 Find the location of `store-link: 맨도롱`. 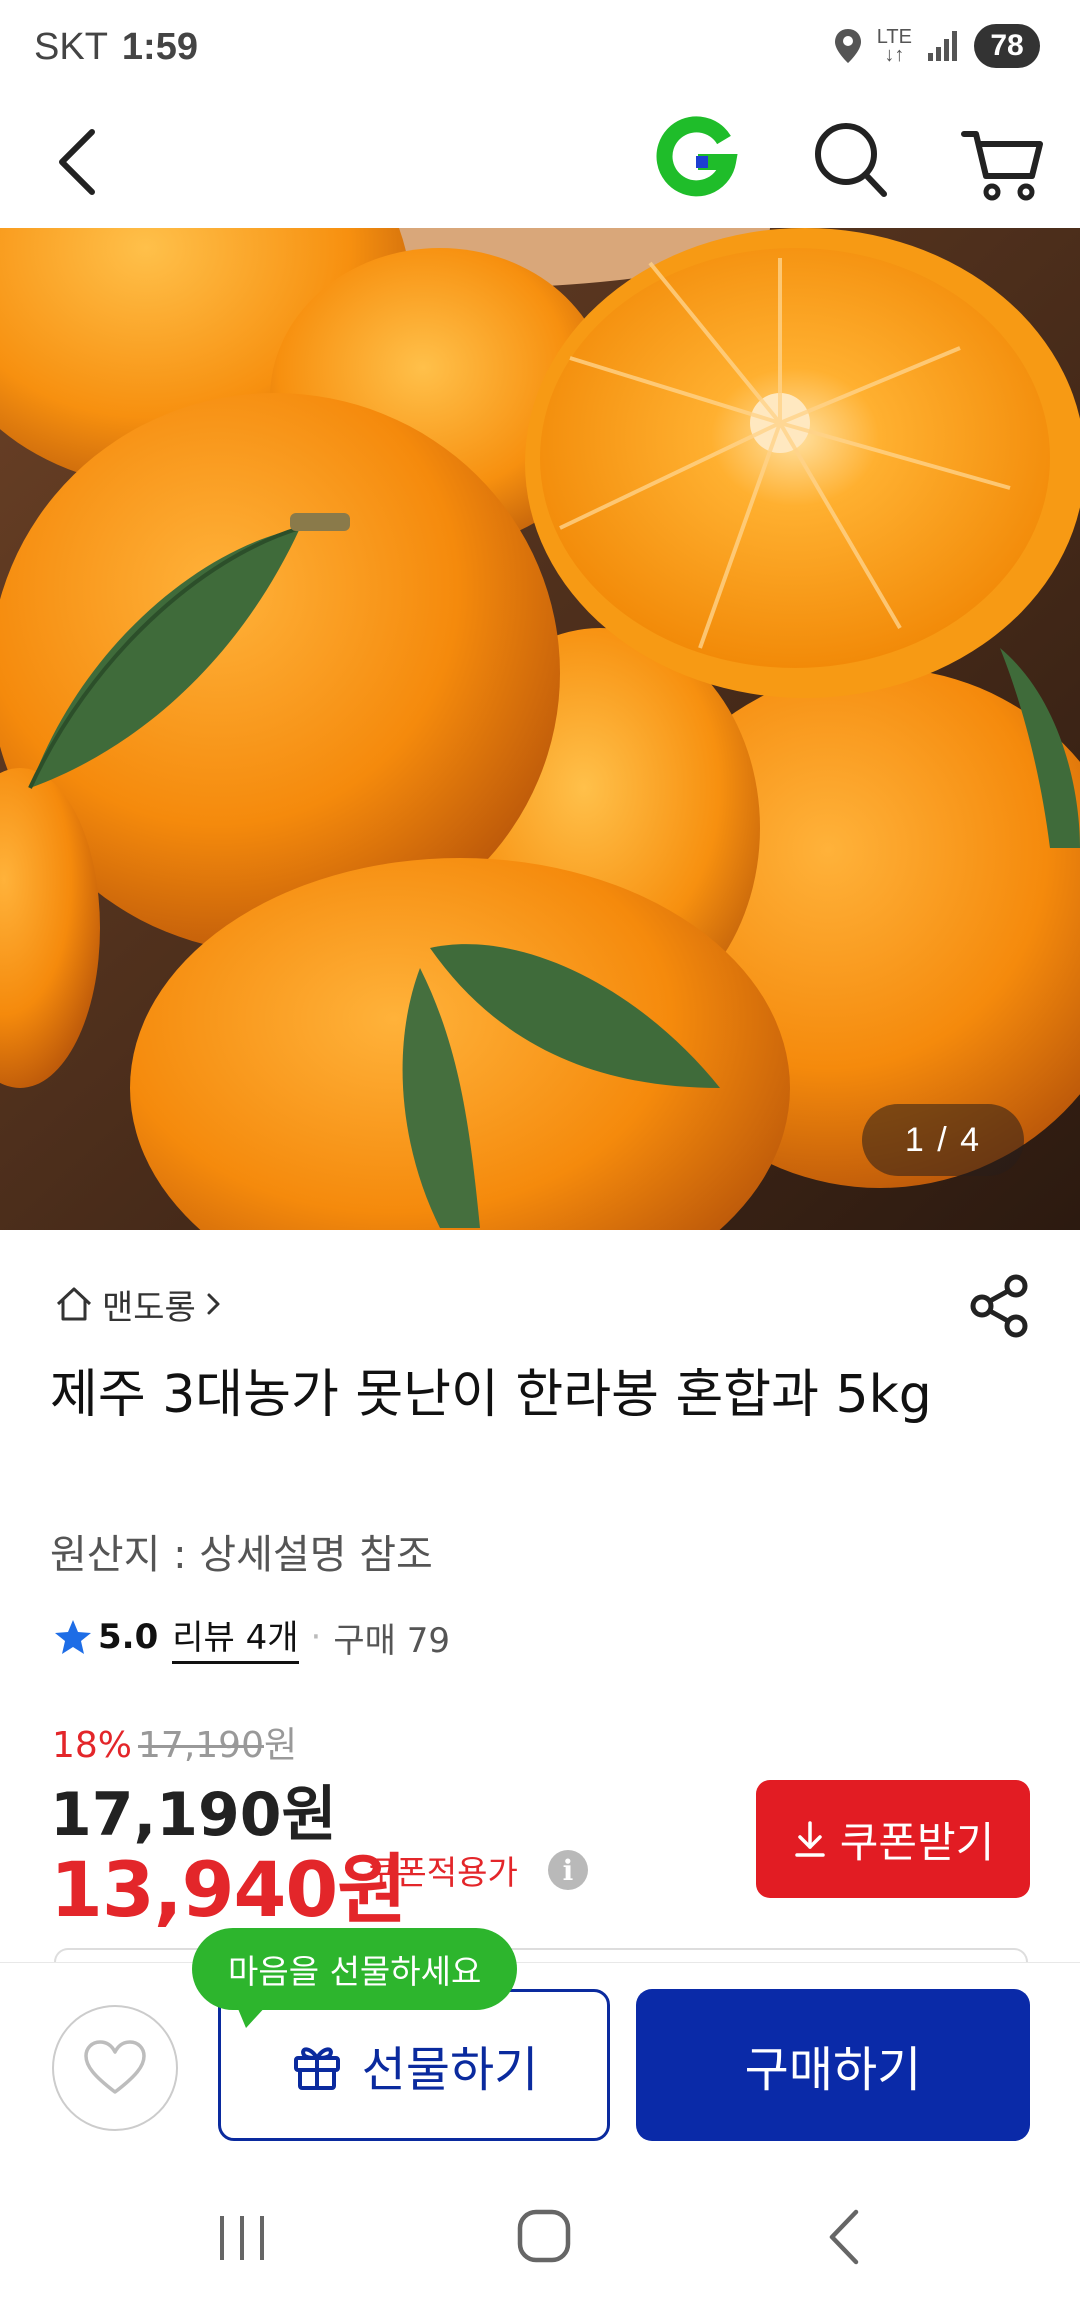

store-link: 맨도롱 is located at coordinates (139, 1304).